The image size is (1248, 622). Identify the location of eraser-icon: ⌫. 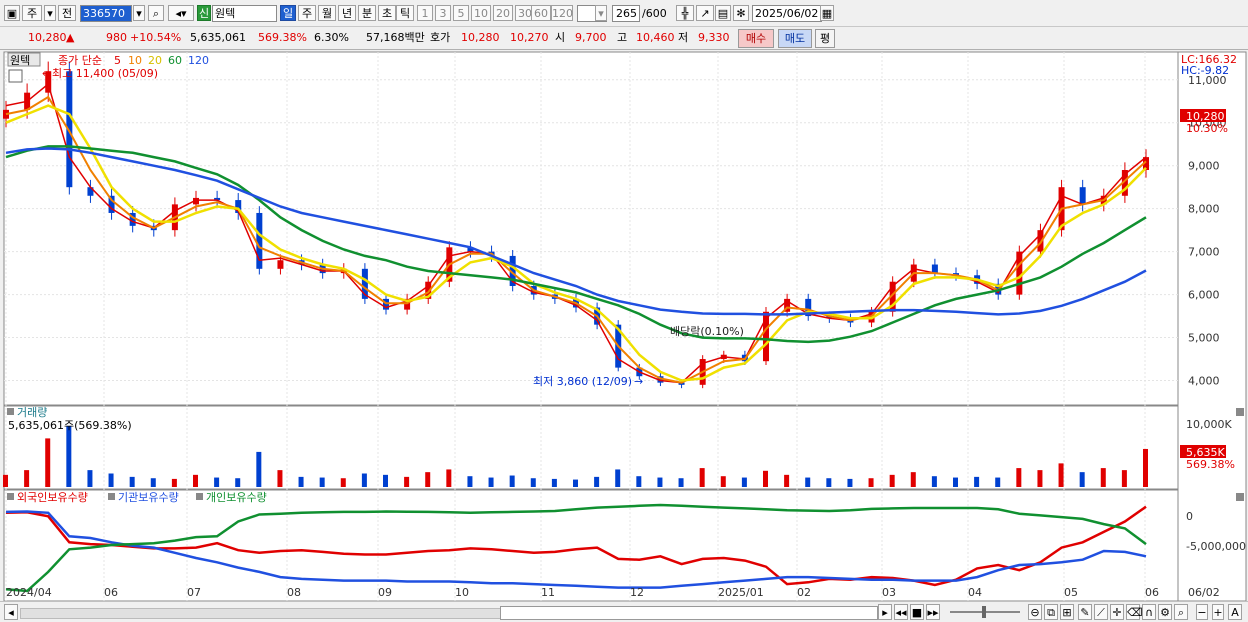
(1134, 612).